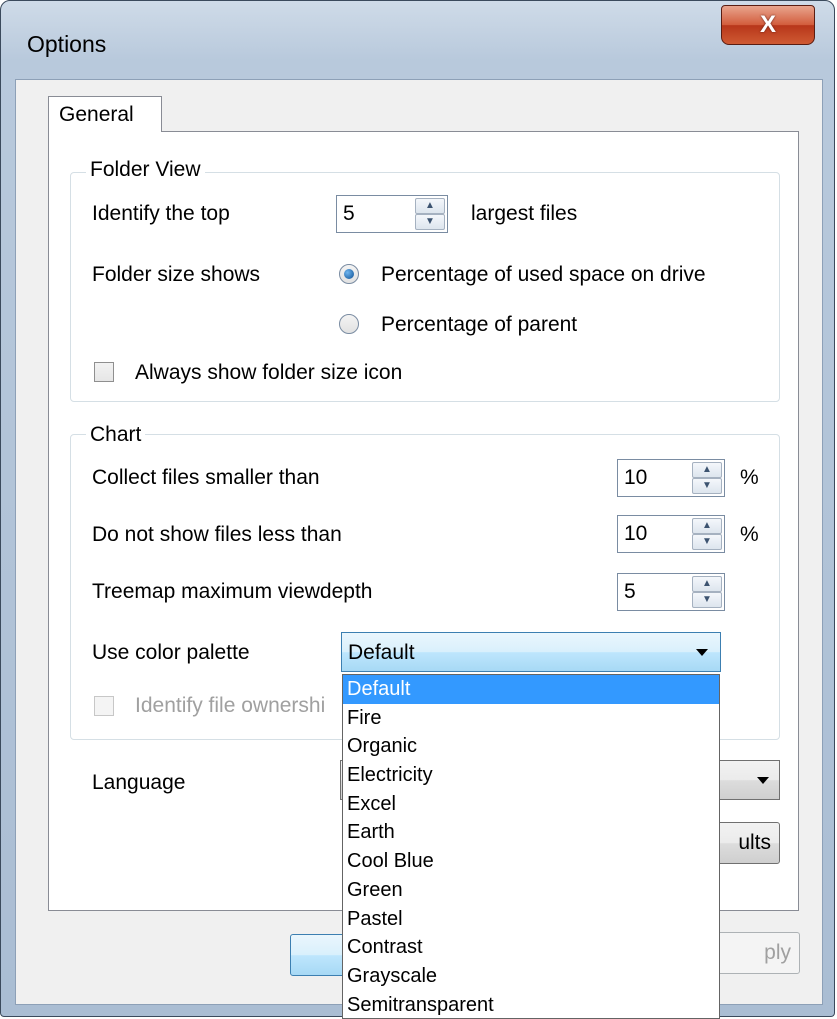  Describe the element at coordinates (145, 170) in the screenshot. I see `folder-view-title: Folder View` at that location.